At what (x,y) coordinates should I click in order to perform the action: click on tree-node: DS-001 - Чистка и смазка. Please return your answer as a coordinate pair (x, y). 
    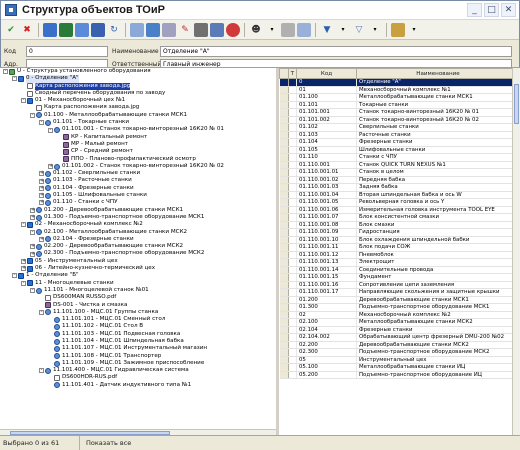
    Looking at the image, I should click on (138, 305).